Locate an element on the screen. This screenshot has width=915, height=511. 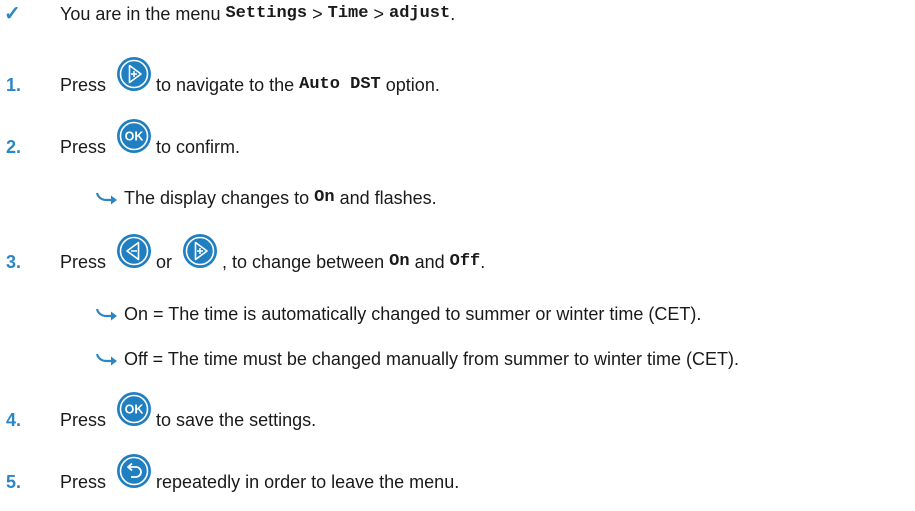
result-line: The display changes to On and flashes. is located at coordinates (266, 198).